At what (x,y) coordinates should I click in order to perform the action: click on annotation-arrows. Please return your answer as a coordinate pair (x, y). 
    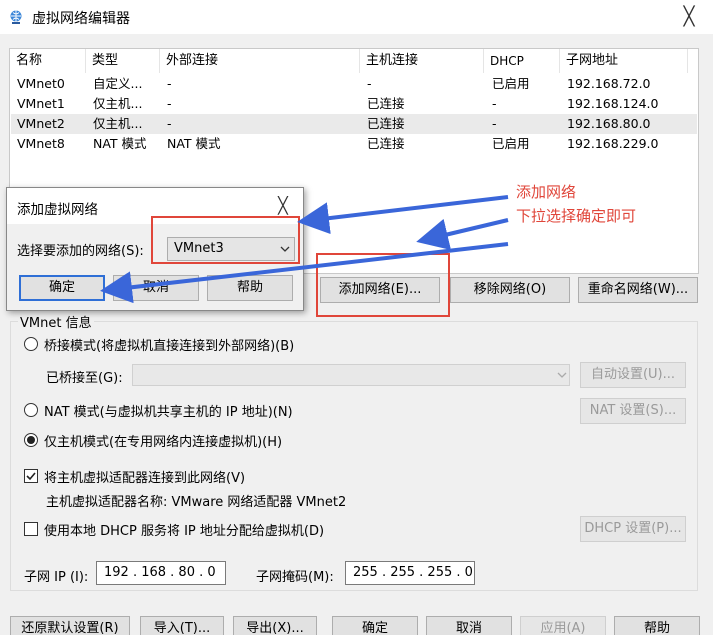
    Looking at the image, I should click on (304, 249).